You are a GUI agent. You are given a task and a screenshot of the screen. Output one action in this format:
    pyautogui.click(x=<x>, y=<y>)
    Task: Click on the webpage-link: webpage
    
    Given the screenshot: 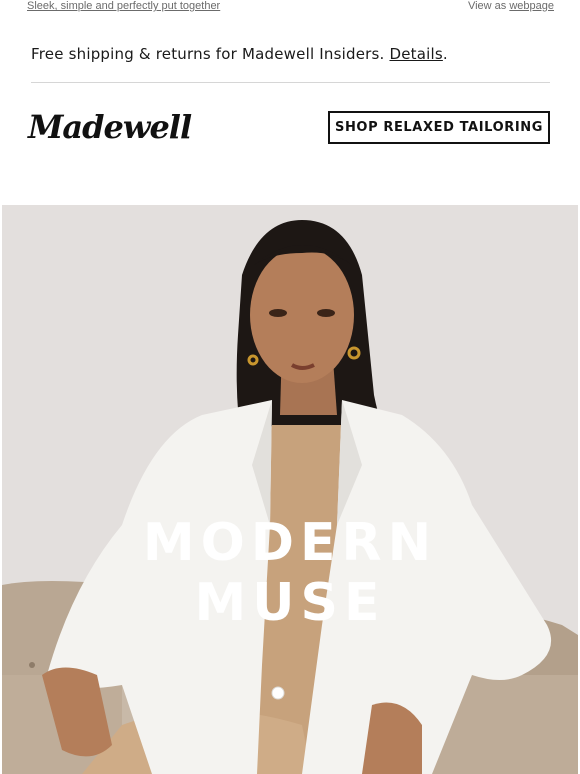 What is the action you would take?
    pyautogui.click(x=531, y=6)
    